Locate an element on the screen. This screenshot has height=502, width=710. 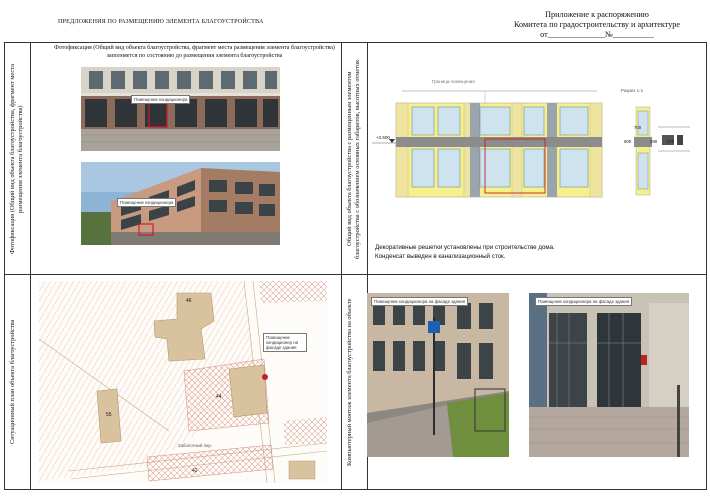
facade-photo-1: Помещение кондиционера is located at coordinates (180, 109).